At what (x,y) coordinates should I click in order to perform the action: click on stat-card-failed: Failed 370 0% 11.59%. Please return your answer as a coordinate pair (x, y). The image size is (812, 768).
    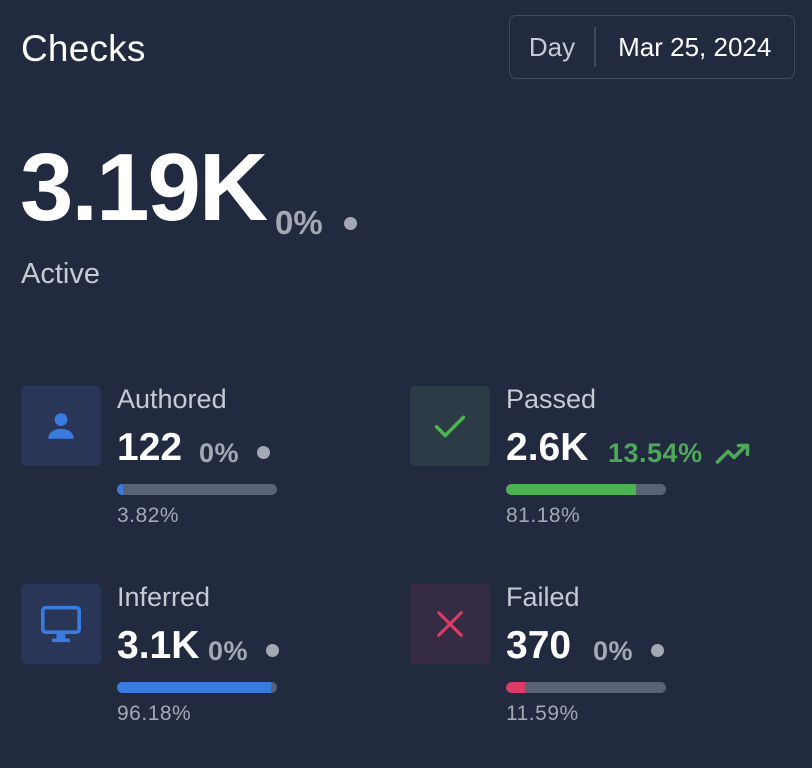
    Looking at the image, I should click on (590, 663).